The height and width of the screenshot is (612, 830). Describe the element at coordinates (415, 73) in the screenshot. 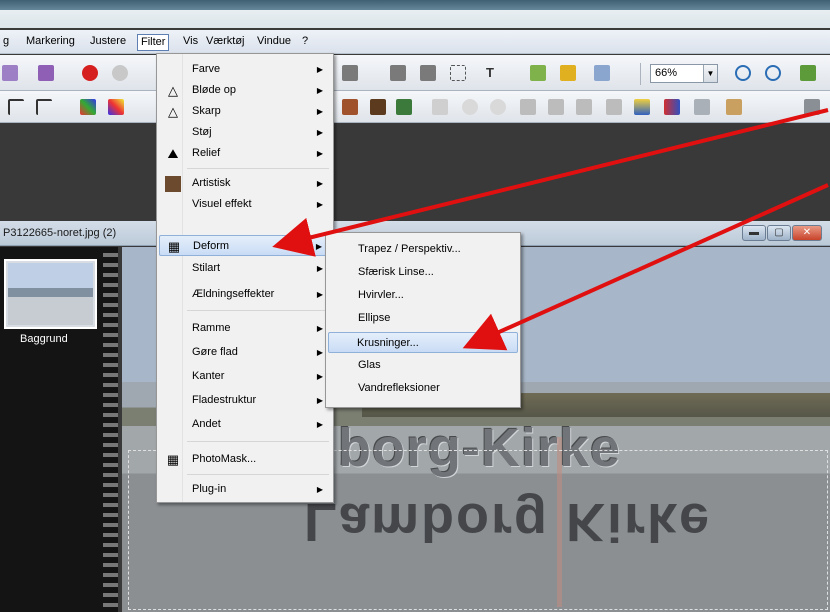

I see `main-toolbar: T 66% ▼` at that location.